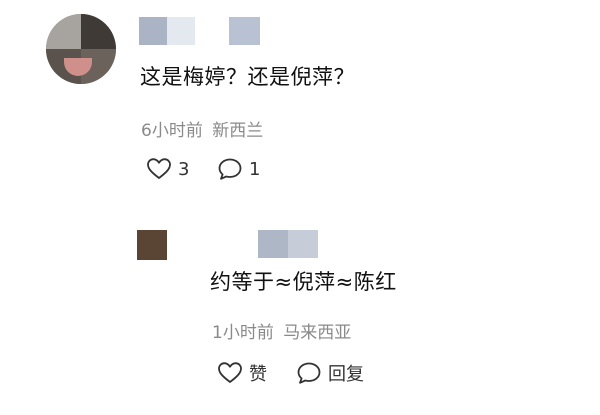 This screenshot has width=600, height=415. I want to click on reply-reply-button: 回复, so click(330, 373).